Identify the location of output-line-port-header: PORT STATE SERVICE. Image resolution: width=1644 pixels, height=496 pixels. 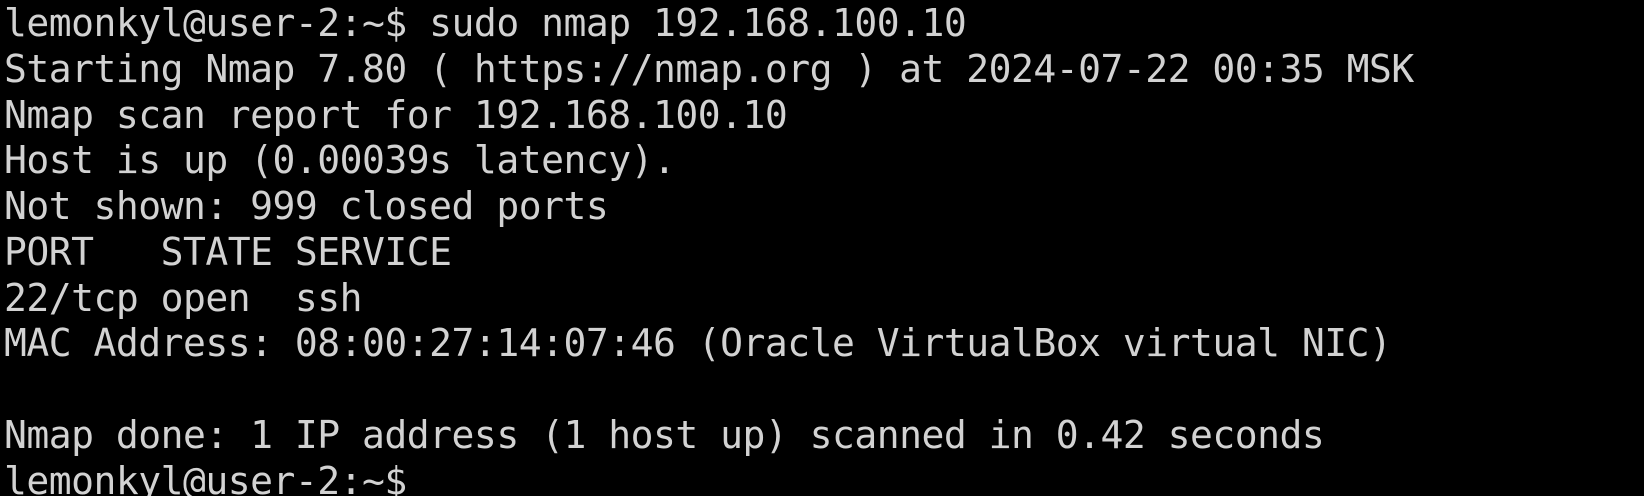
(228, 252).